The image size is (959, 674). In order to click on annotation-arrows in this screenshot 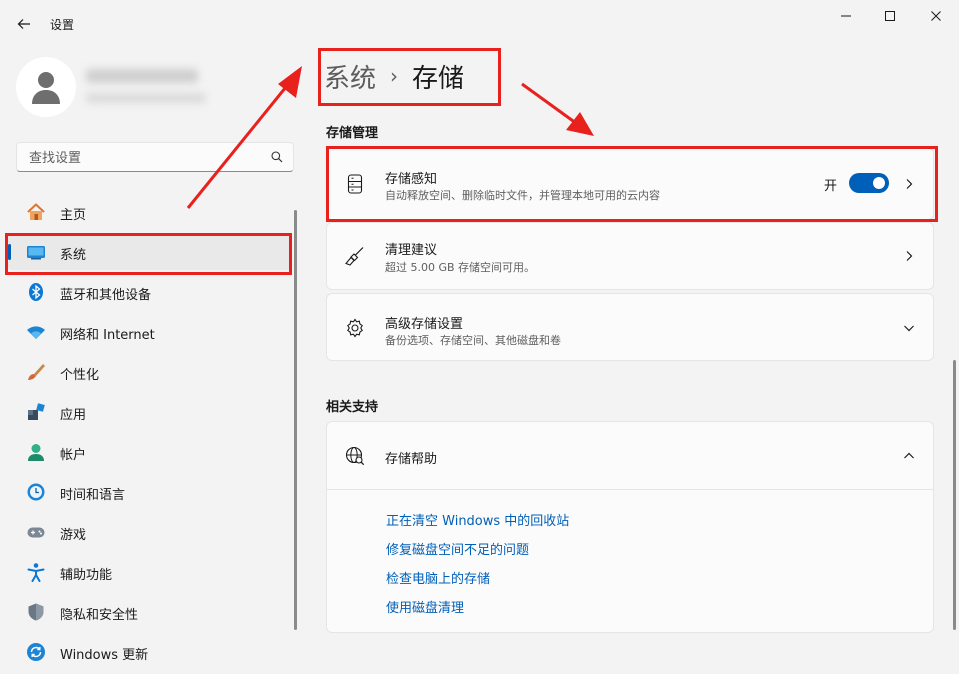, I will do `click(390, 137)`.